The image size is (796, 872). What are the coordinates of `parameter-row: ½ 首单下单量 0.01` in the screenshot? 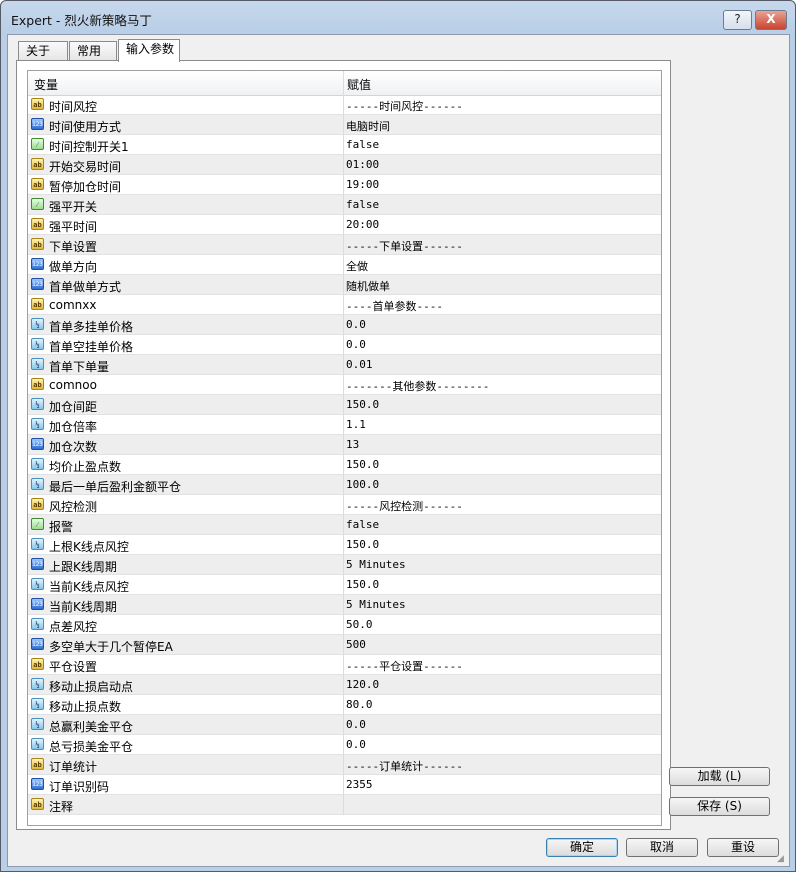 It's located at (344, 365).